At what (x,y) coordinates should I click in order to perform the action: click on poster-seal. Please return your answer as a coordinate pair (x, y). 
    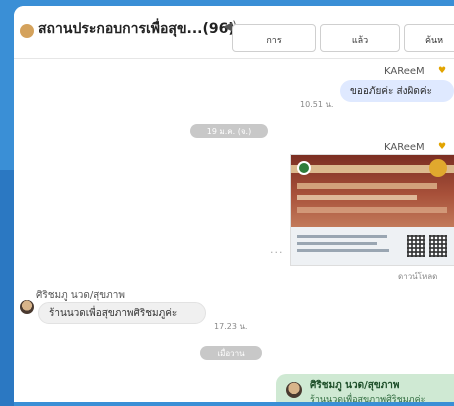
    Looking at the image, I should click on (438, 168).